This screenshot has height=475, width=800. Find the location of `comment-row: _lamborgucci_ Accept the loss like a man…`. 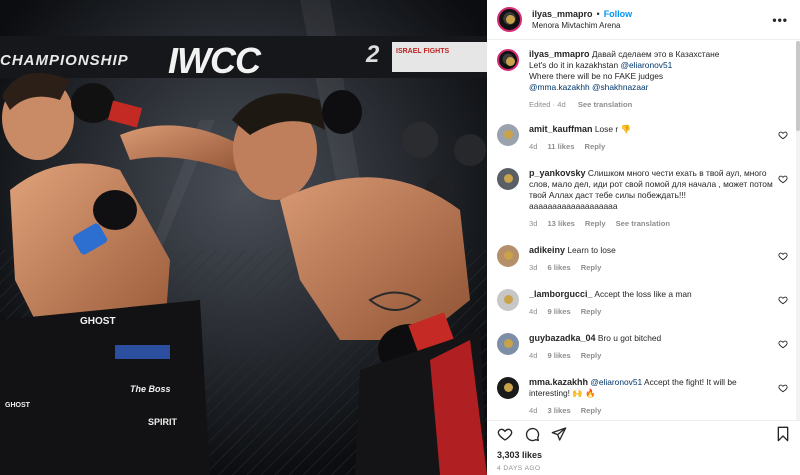

comment-row: _lamborgucci_ Accept the loss like a man… is located at coordinates (643, 303).